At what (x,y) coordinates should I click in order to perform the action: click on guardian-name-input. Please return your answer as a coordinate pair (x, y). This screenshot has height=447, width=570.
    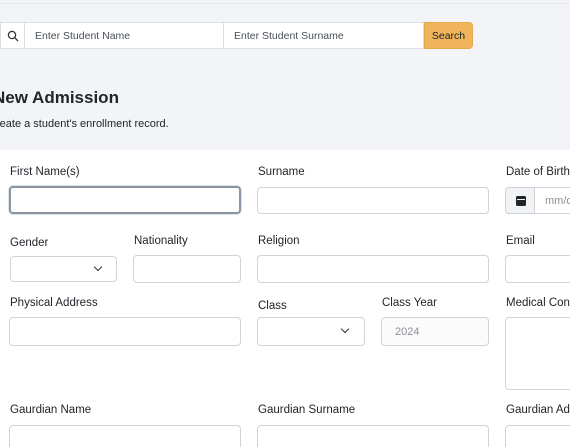
    Looking at the image, I should click on (125, 436).